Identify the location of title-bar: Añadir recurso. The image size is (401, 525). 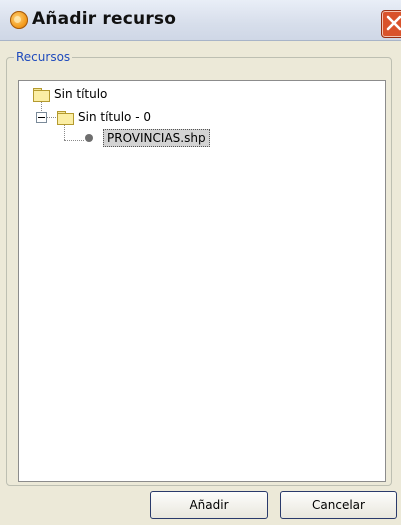
(200, 20).